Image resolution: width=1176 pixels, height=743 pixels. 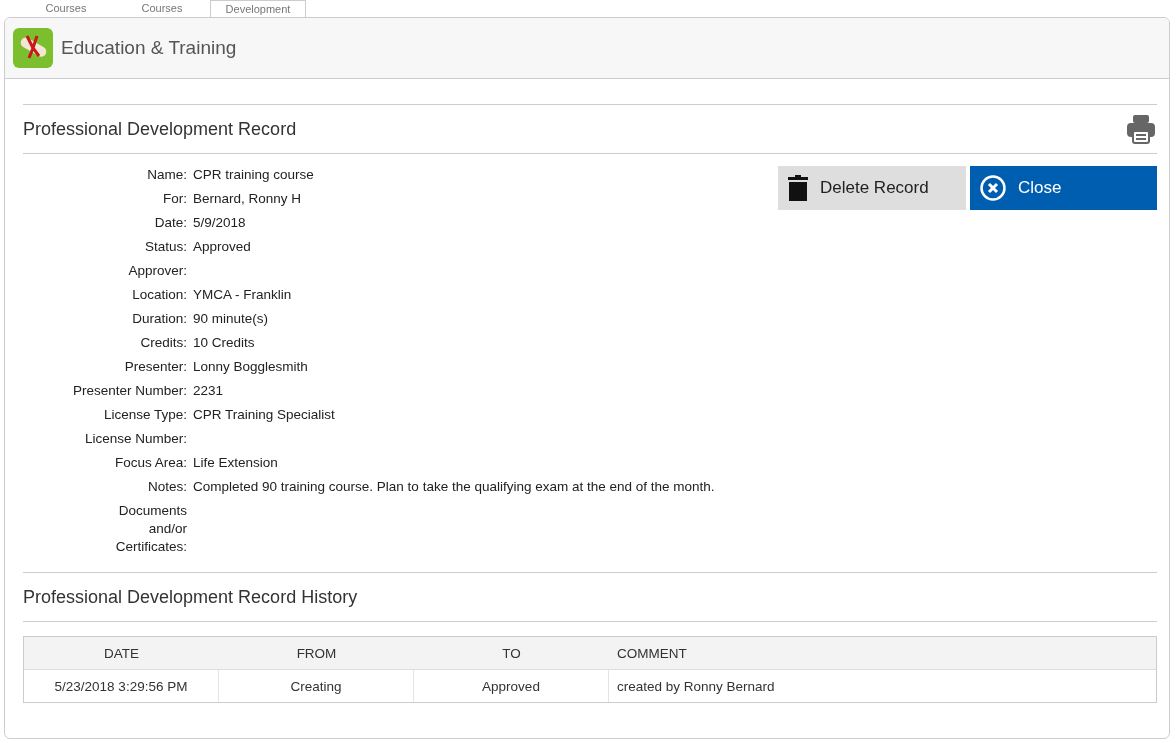 What do you see at coordinates (454, 487) in the screenshot?
I see `field-value: Completed 90 training course. Plan to take the qualifying exam at the end of the month.` at bounding box center [454, 487].